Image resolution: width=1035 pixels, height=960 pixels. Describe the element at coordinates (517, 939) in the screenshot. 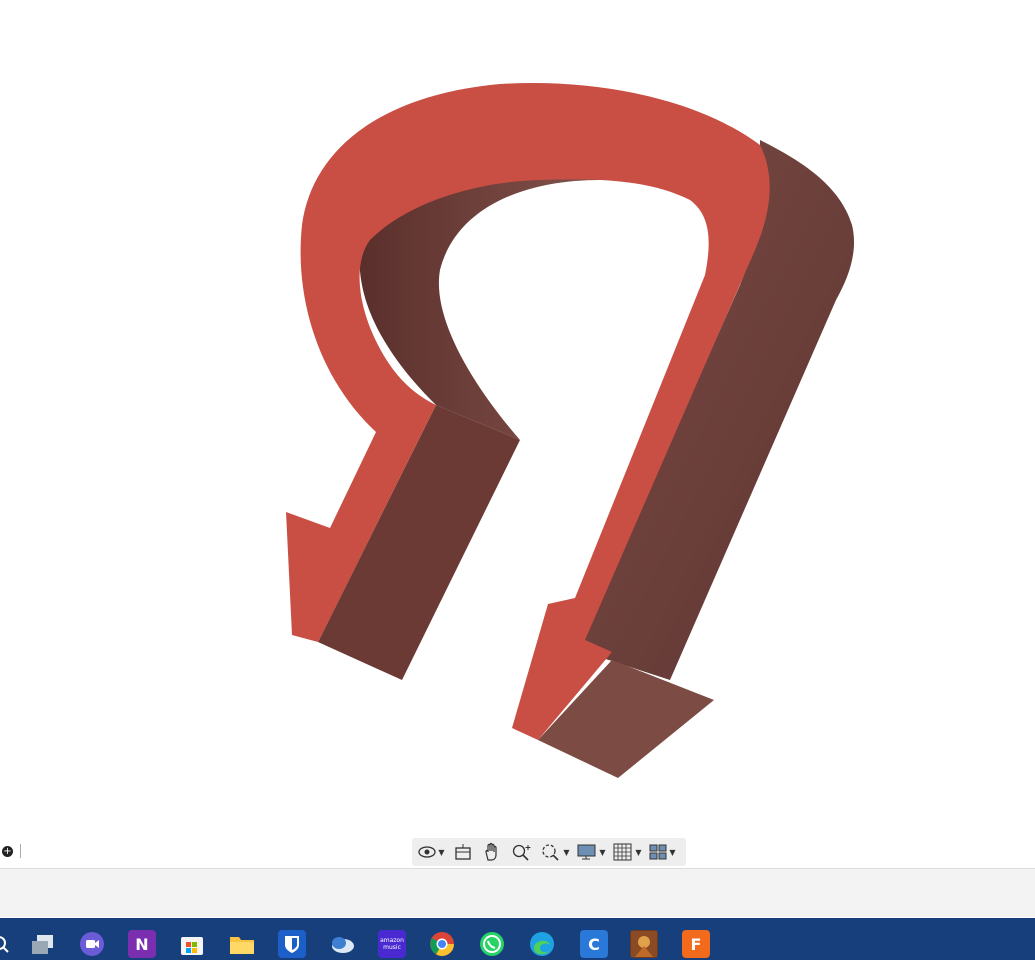

I see `taskbar: N amazon music C F` at that location.